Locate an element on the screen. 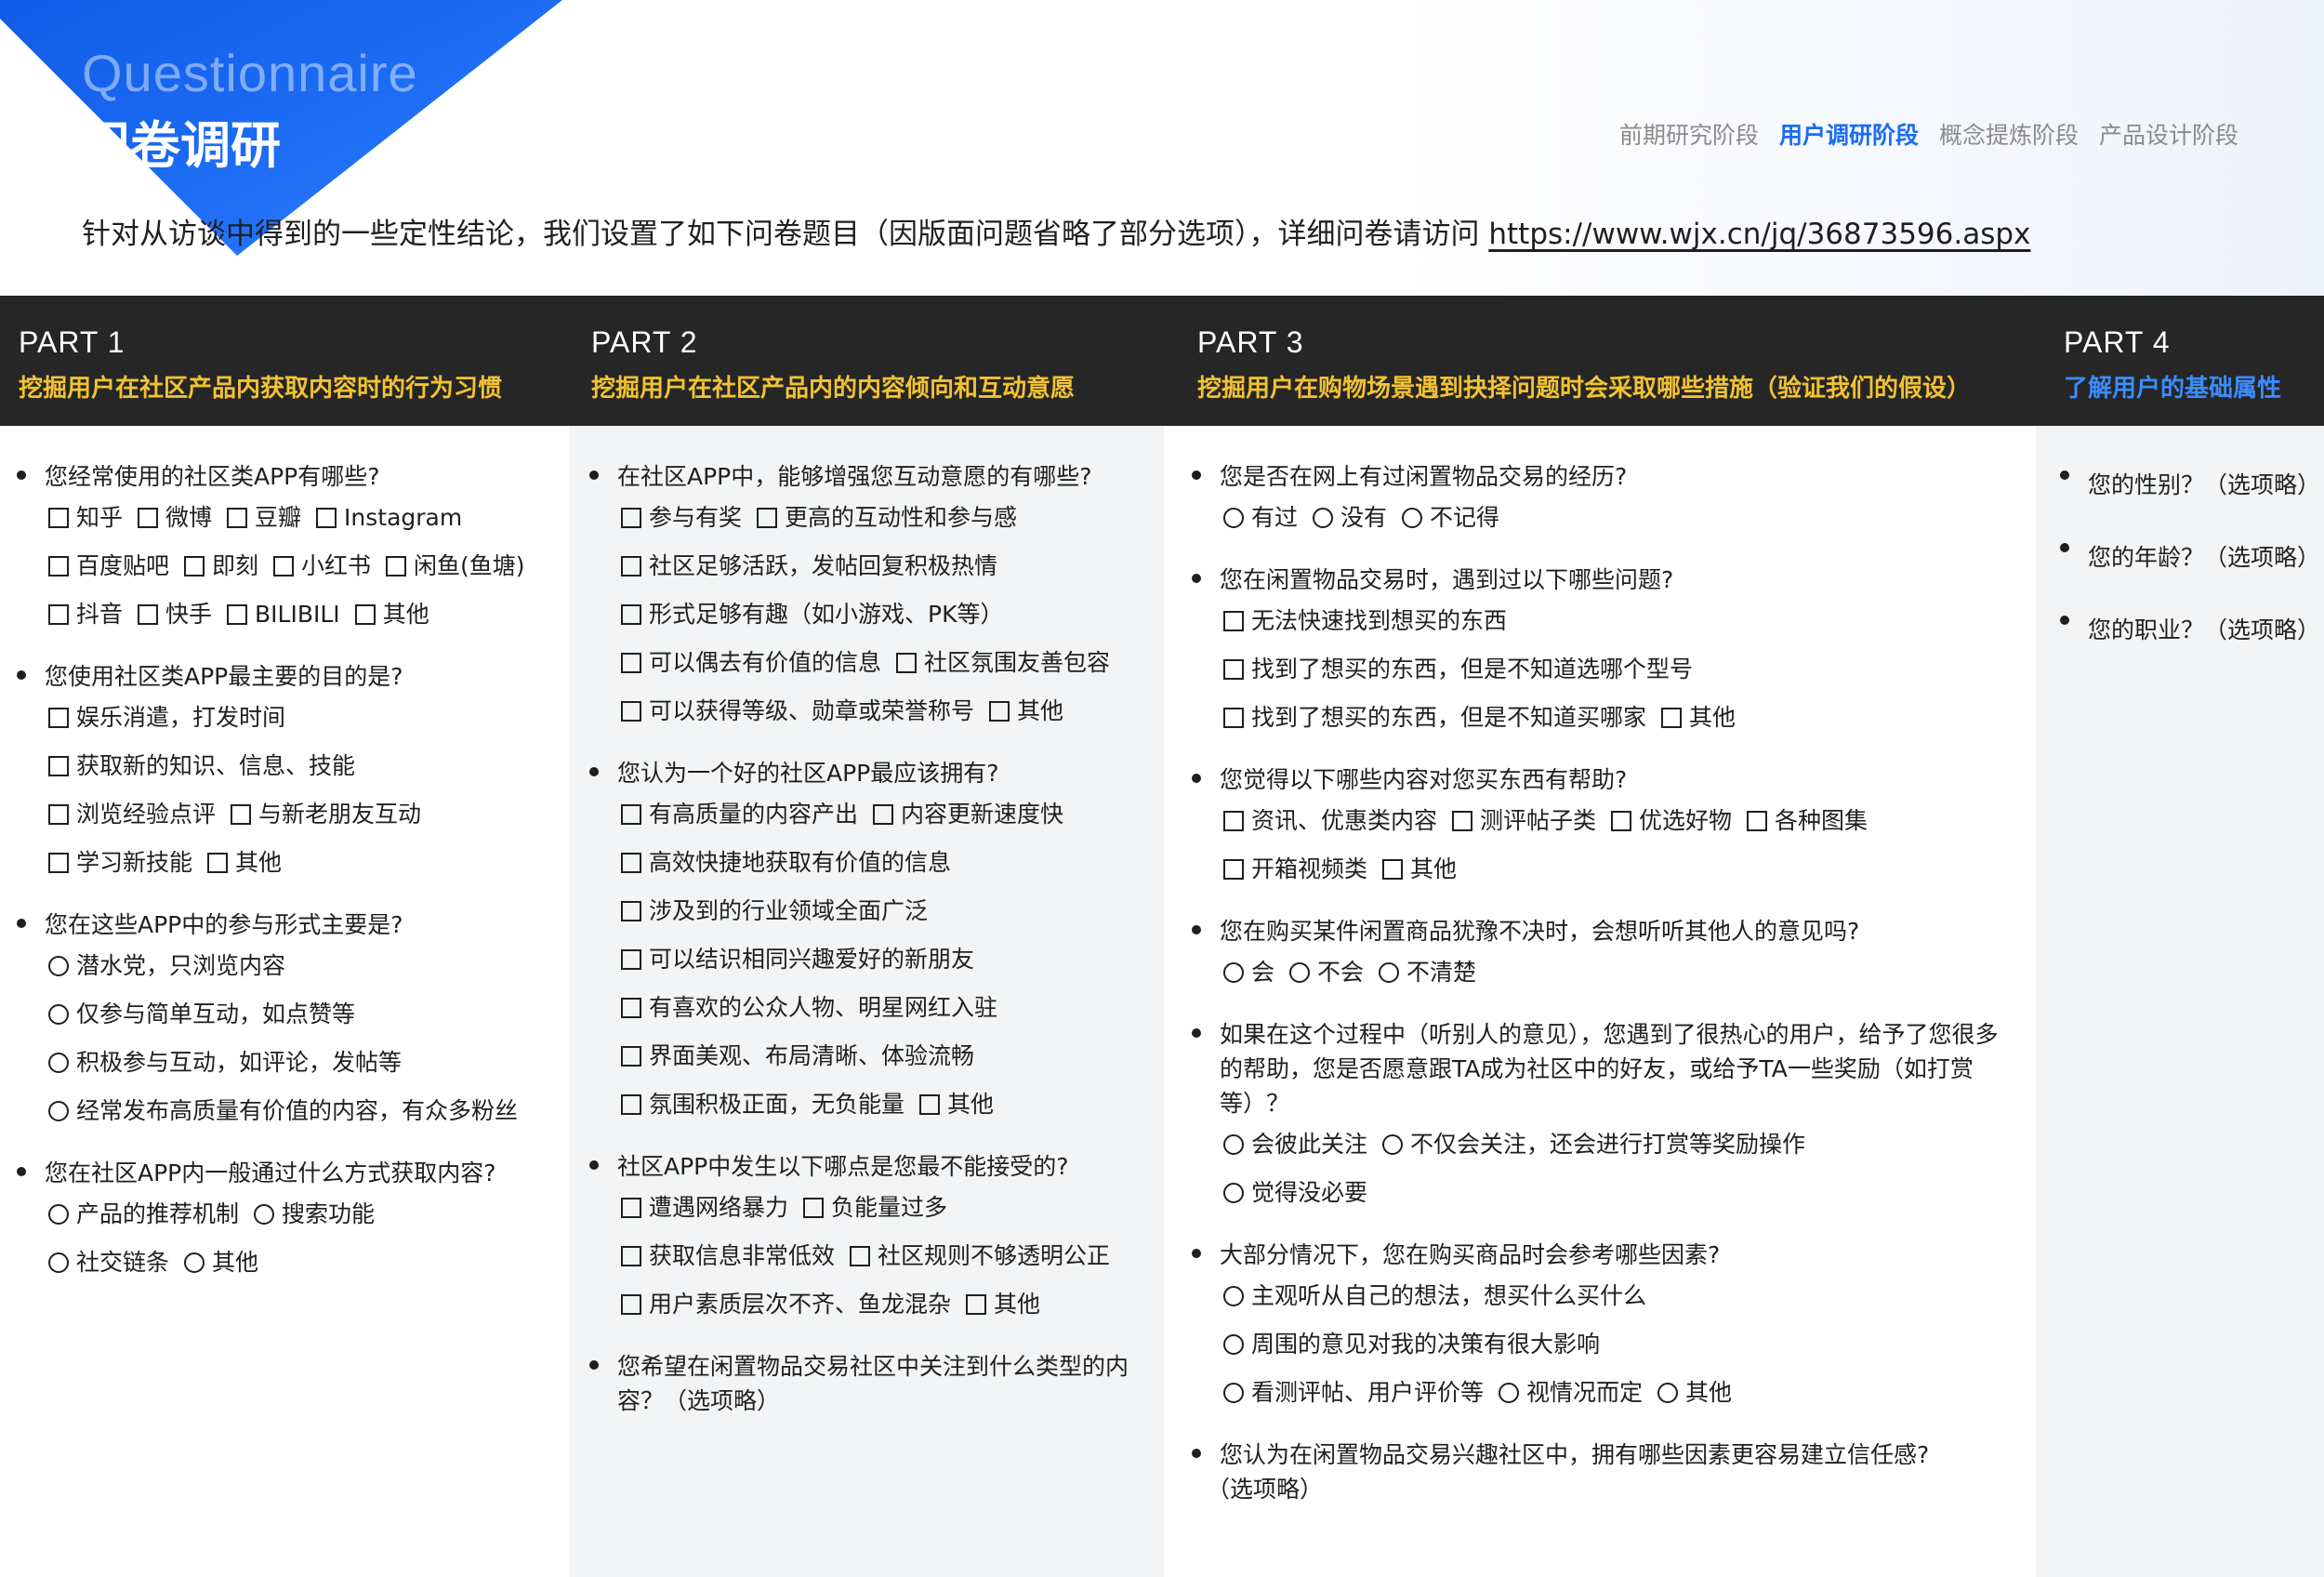 The width and height of the screenshot is (2324, 1577). checkbox-option: 社区氛围友善包容 is located at coordinates (1003, 663).